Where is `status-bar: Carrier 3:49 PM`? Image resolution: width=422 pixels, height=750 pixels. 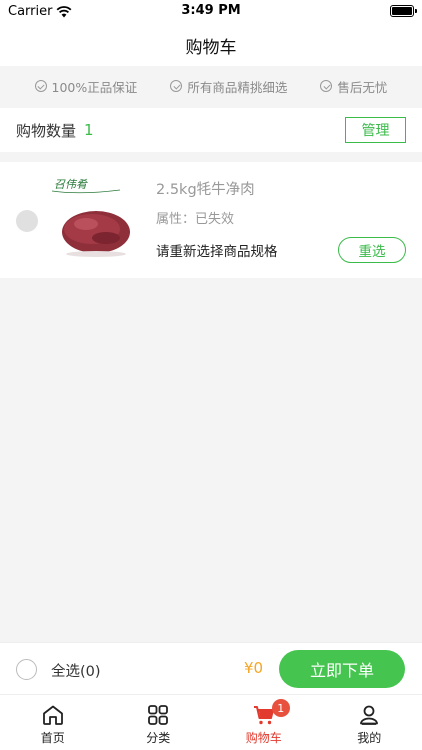
status-bar: Carrier 3:49 PM is located at coordinates (211, 12).